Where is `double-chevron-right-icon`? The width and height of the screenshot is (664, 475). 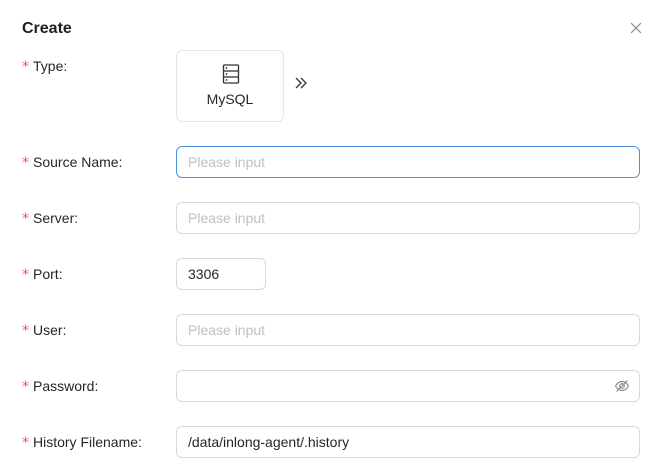 double-chevron-right-icon is located at coordinates (302, 85).